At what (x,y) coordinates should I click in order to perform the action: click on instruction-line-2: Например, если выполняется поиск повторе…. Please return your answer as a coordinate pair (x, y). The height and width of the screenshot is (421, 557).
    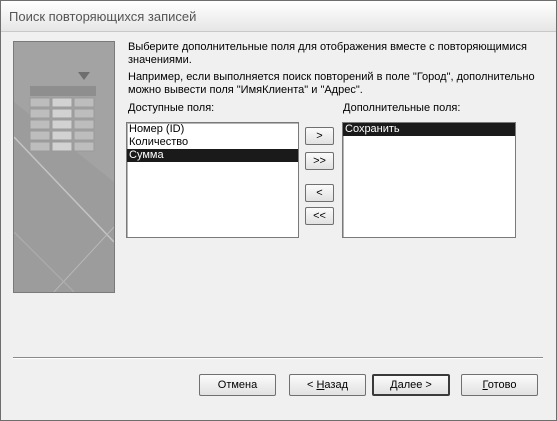
    Looking at the image, I should click on (331, 83).